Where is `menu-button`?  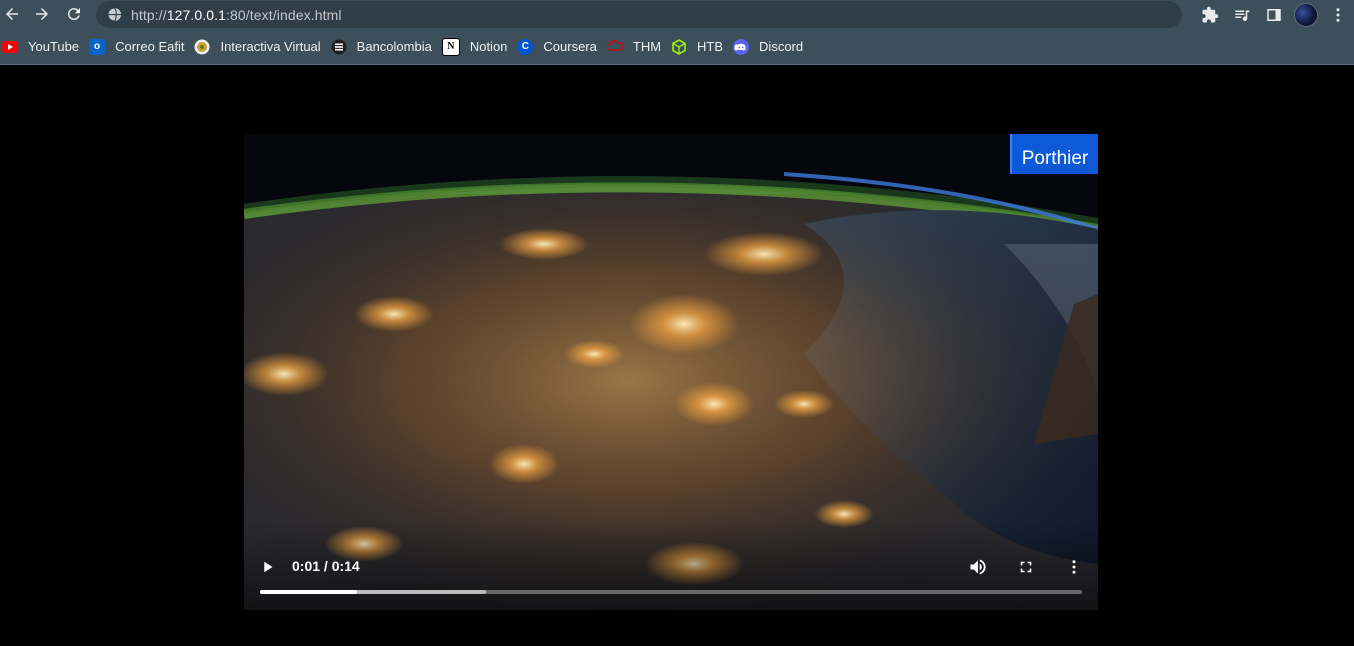 menu-button is located at coordinates (1338, 14).